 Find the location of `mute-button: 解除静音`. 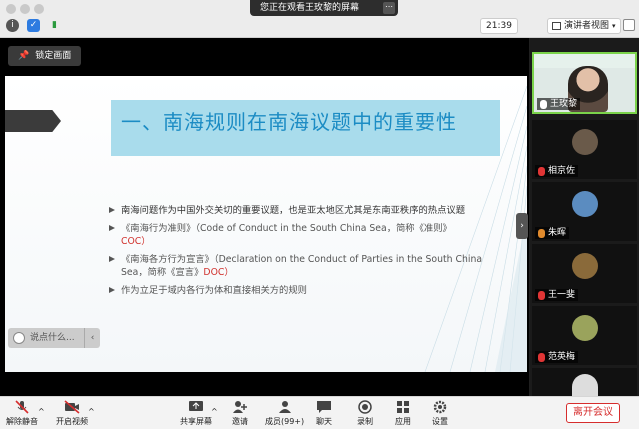

mute-button: 解除静音 is located at coordinates (22, 413).